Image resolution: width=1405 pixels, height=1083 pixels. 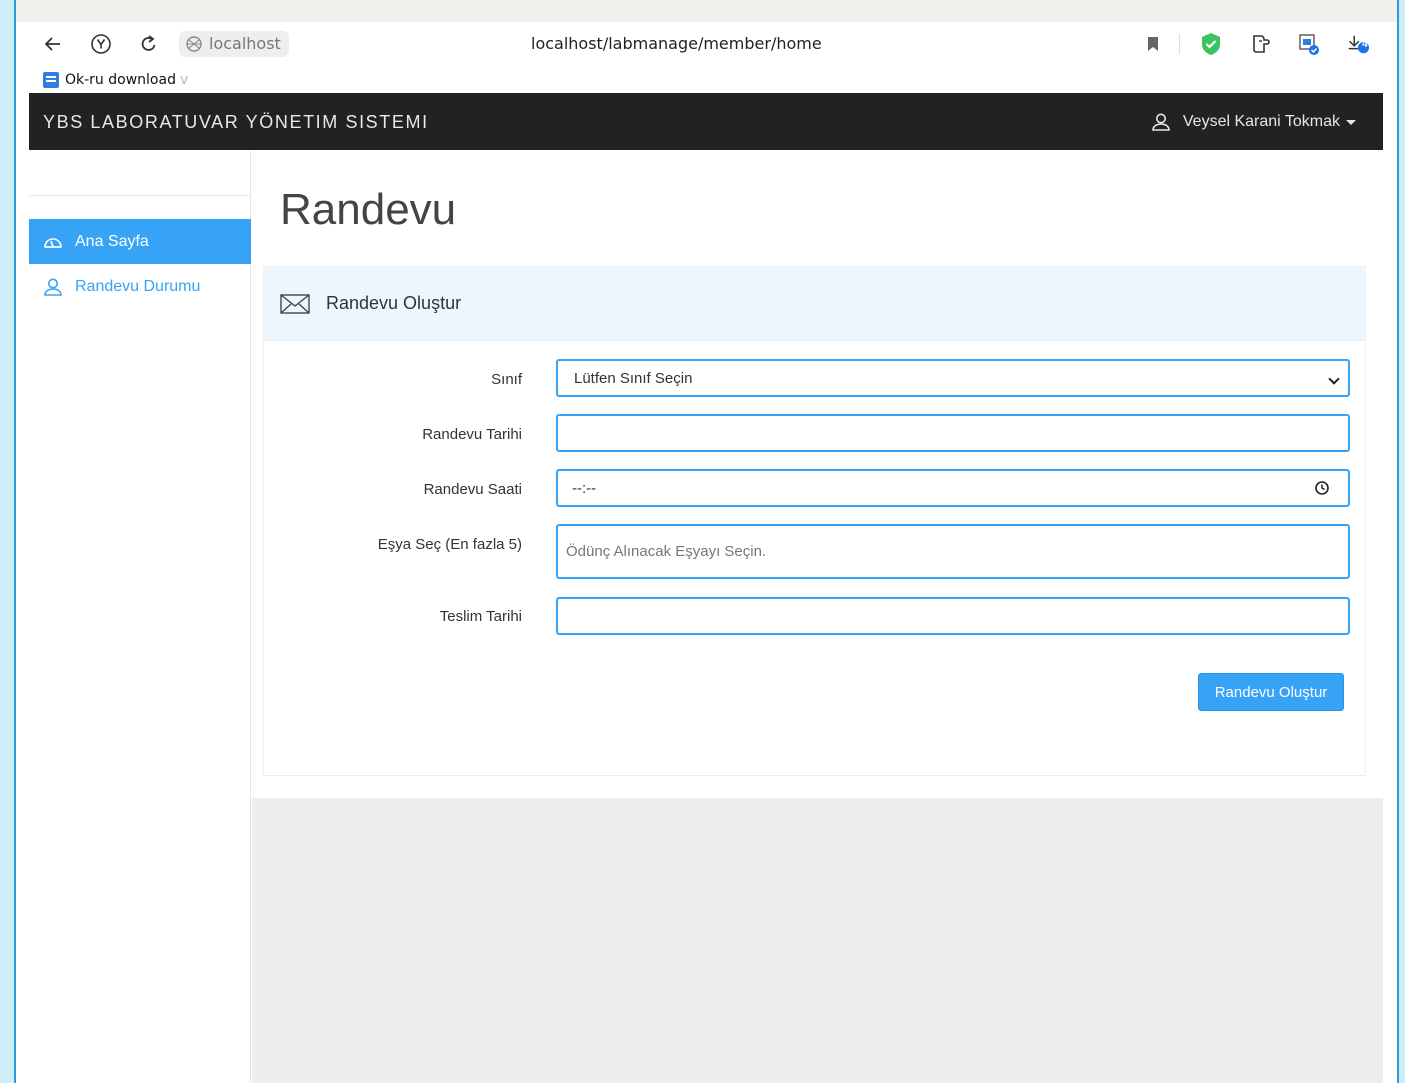 I want to click on user-name: Veysel Karani Tokmak, so click(x=1261, y=121).